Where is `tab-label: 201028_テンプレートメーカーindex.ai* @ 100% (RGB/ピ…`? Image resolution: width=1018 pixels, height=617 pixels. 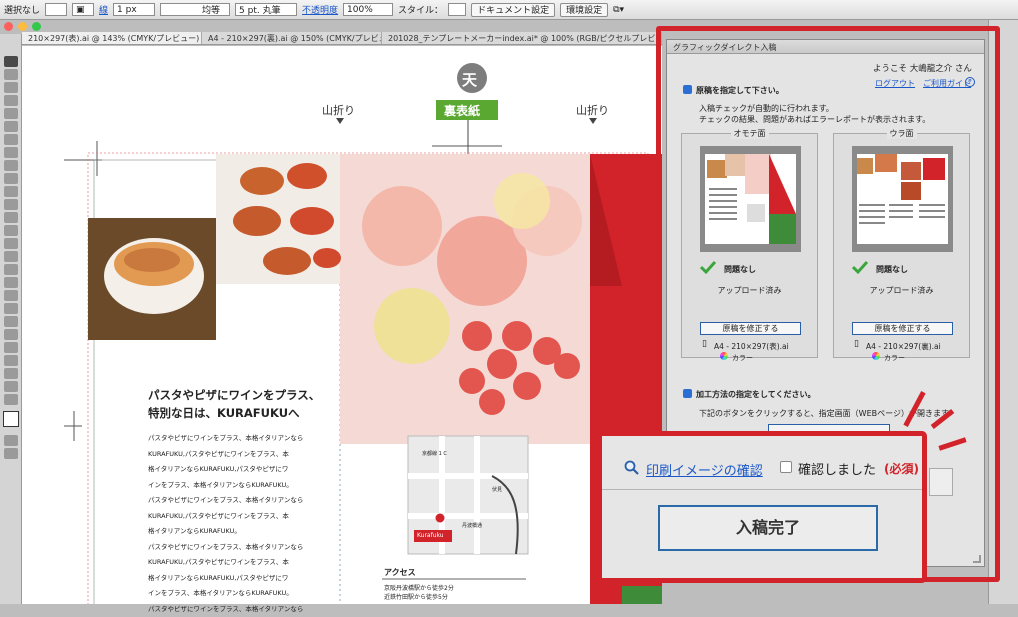
tab-label: 201028_テンプレートメーカーindex.ai* @ 100% (RGB/ピ… is located at coordinates (525, 38).